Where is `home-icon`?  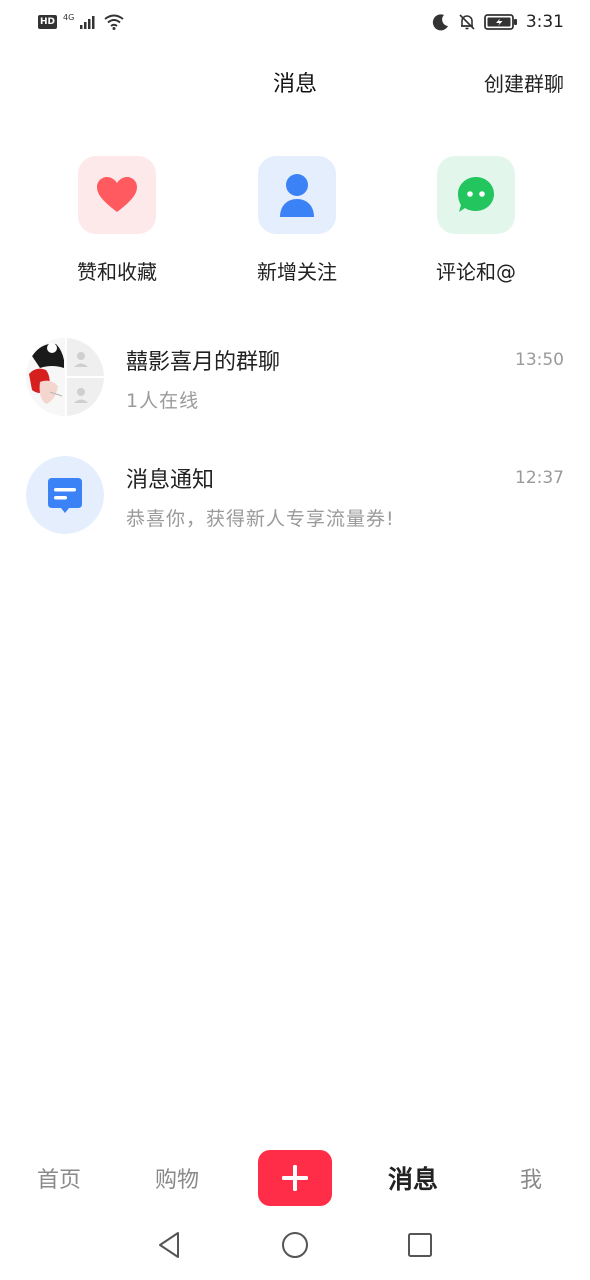 home-icon is located at coordinates (295, 1245).